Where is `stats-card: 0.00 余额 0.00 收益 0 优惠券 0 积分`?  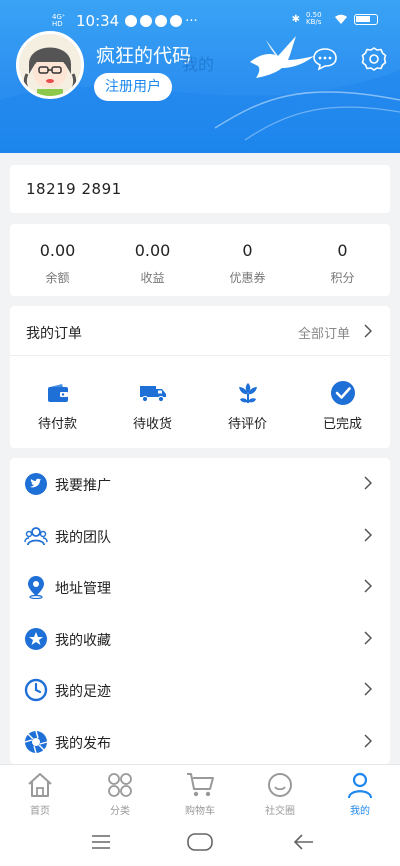
stats-card: 0.00 余额 0.00 收益 0 优惠券 0 积分 is located at coordinates (200, 260).